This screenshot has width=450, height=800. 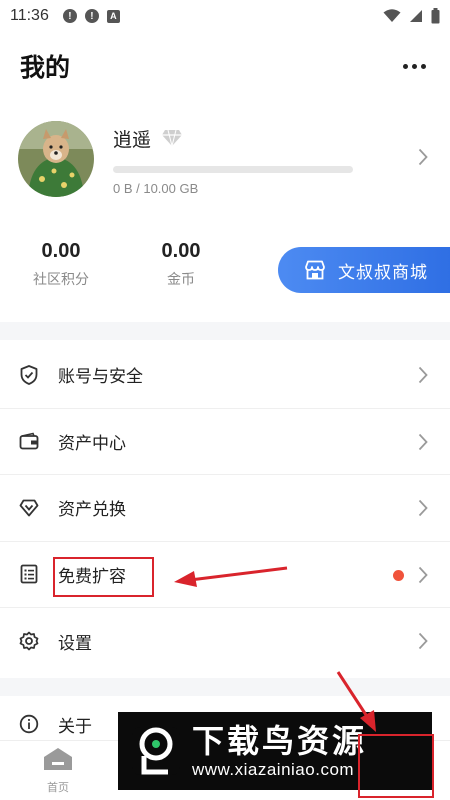 What do you see at coordinates (398, 575) in the screenshot?
I see `notification-badge` at bounding box center [398, 575].